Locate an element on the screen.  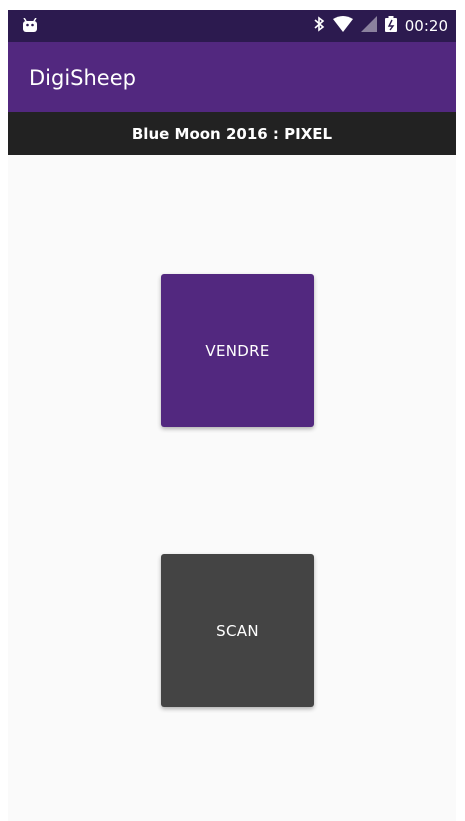
vendre-button: VENDRE is located at coordinates (237, 350).